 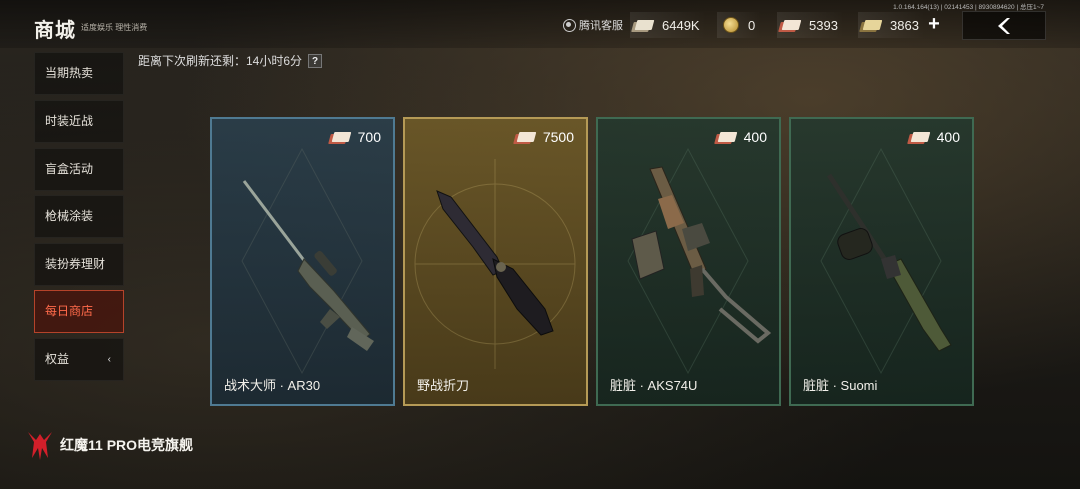 I want to click on item-name: 脏脏 · AKS74U, so click(x=654, y=385).